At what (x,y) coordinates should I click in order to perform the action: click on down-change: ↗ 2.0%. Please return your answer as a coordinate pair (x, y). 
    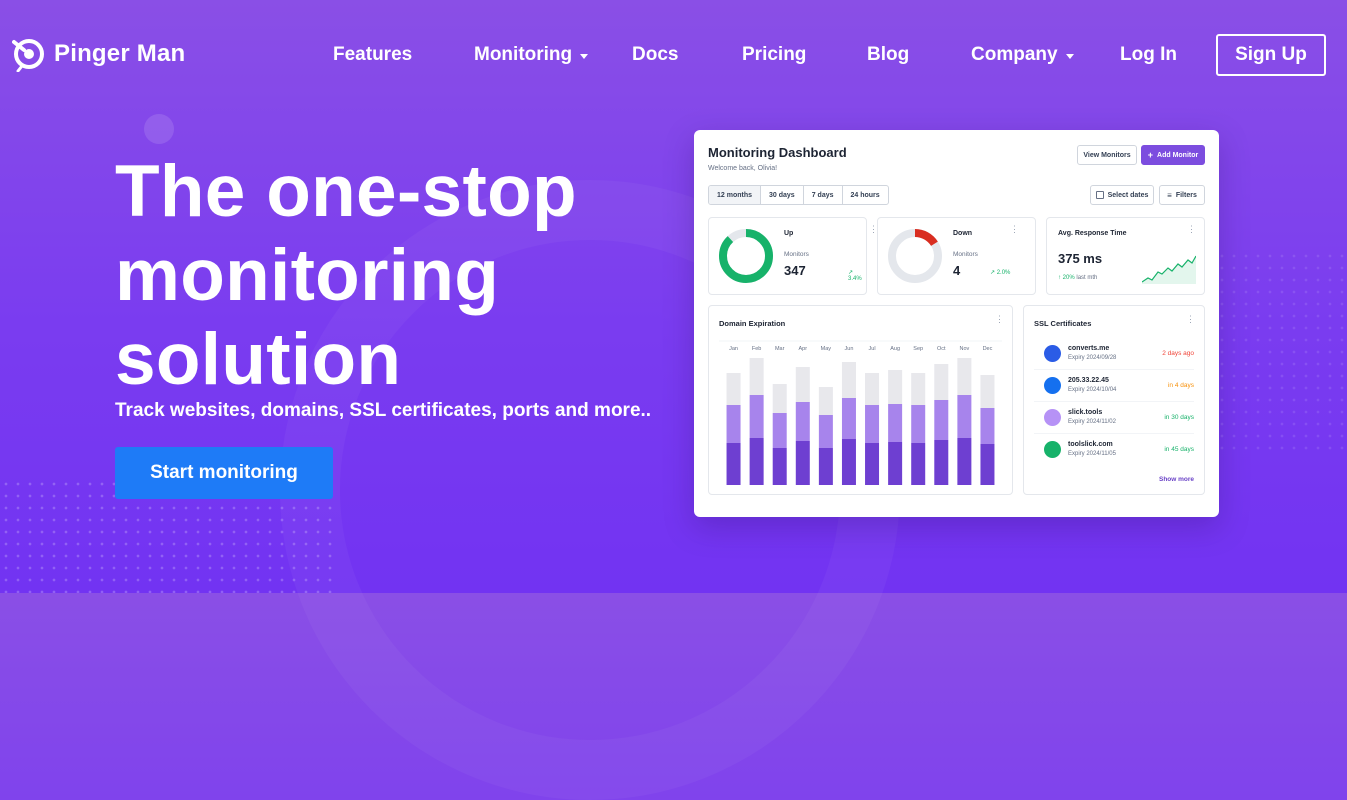
    Looking at the image, I should click on (1000, 273).